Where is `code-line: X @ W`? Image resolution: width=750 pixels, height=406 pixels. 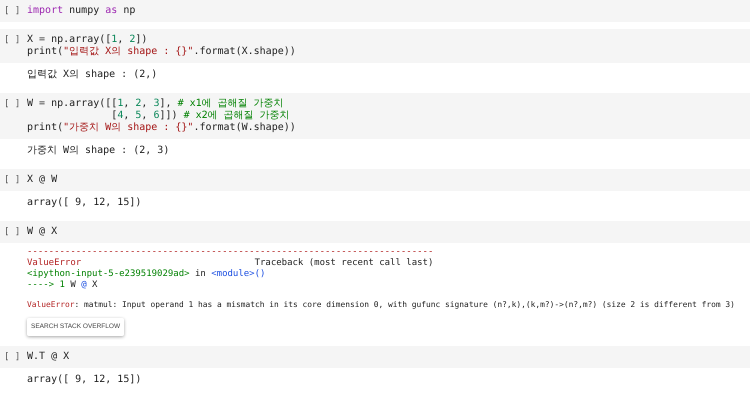 code-line: X @ W is located at coordinates (42, 180).